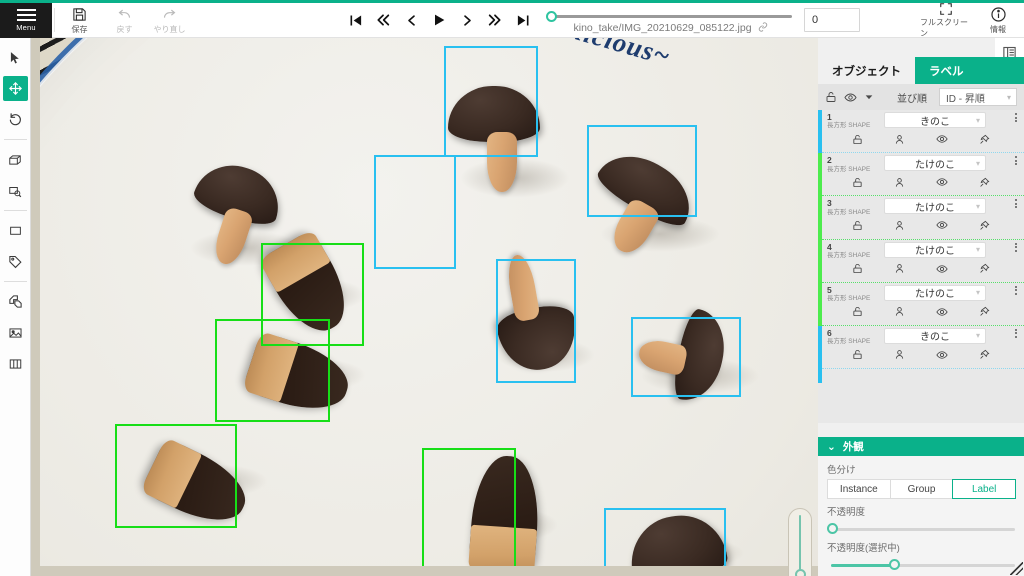 The width and height of the screenshot is (1024, 576). I want to click on prev-frame-button, so click(411, 20).